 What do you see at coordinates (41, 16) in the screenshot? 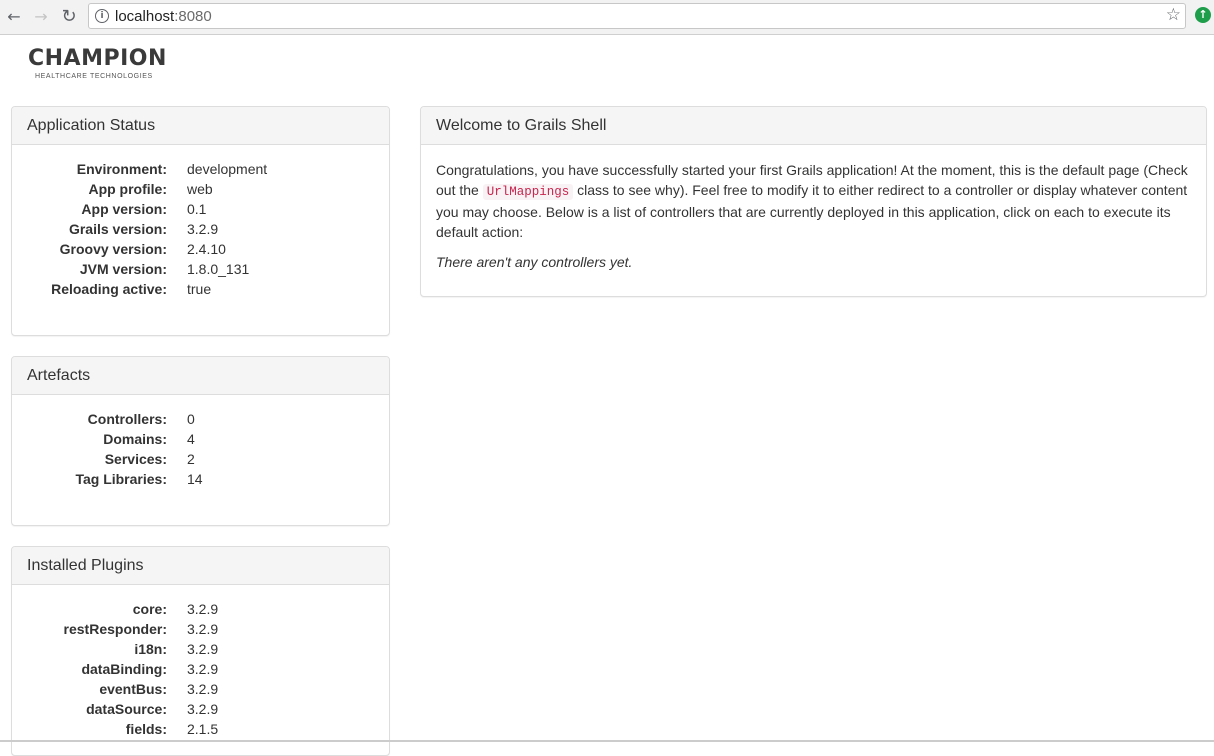
I see `forward-arrow-icon: →` at bounding box center [41, 16].